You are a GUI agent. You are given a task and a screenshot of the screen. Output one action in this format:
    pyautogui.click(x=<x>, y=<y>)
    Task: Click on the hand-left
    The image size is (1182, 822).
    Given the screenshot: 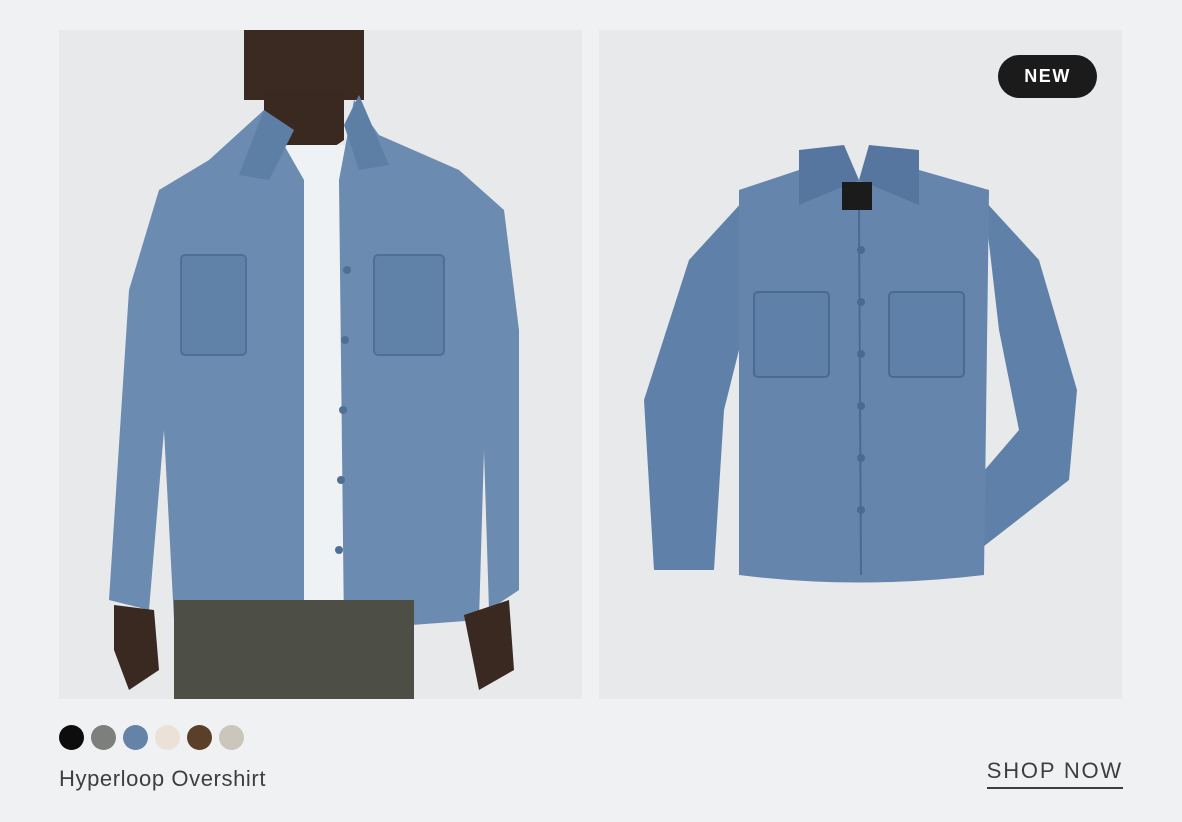 What is the action you would take?
    pyautogui.click(x=136, y=647)
    